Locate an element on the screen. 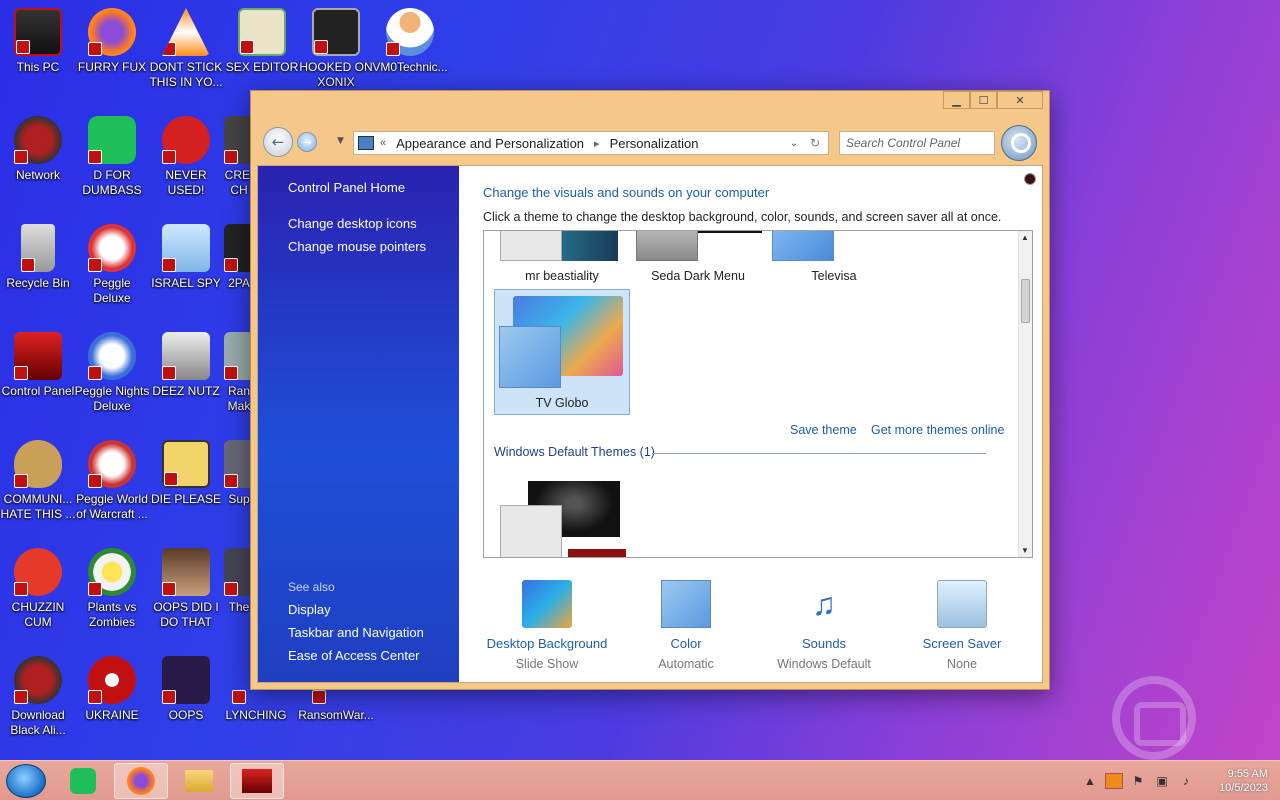 This screenshot has width=1280, height=800. desktop-icon-never-used: NEVER USED! is located at coordinates (186, 157).